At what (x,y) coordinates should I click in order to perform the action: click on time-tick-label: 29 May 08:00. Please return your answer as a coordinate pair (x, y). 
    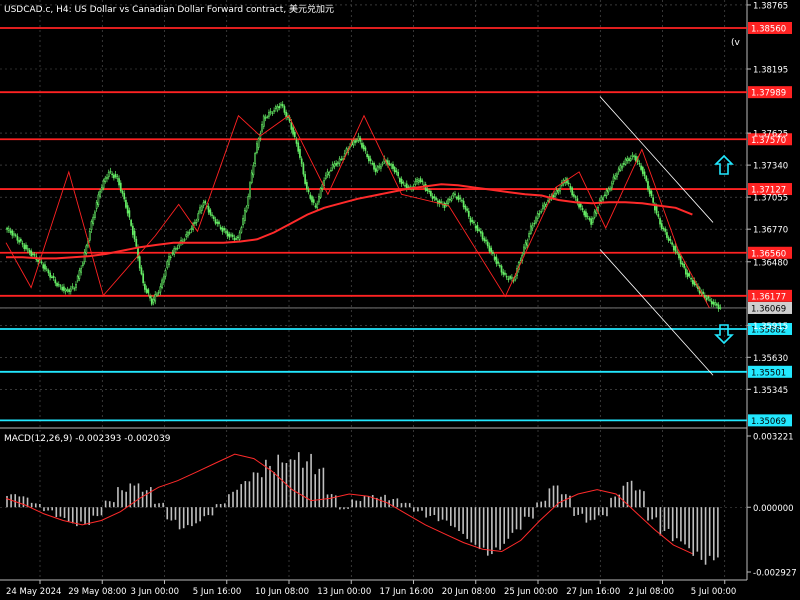
    Looking at the image, I should click on (97, 592).